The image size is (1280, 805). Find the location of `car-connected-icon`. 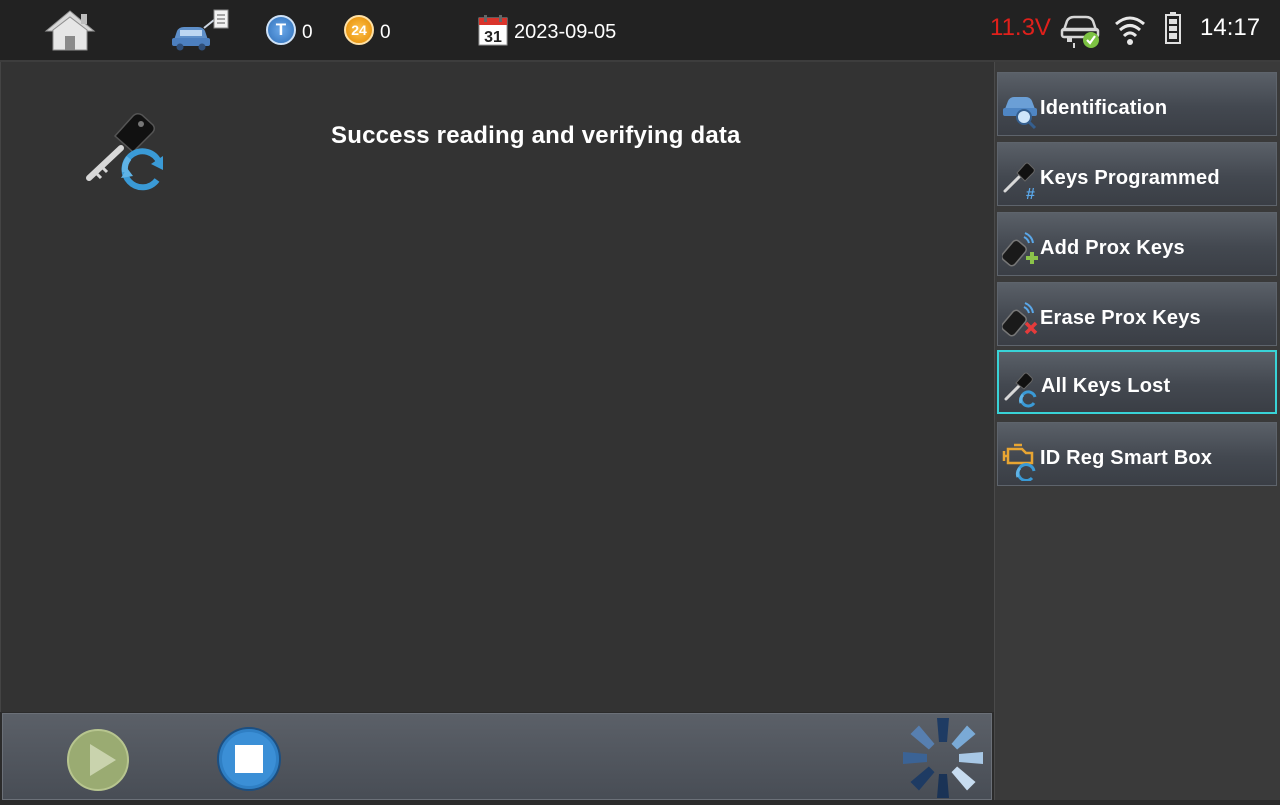

car-connected-icon is located at coordinates (1080, 31).